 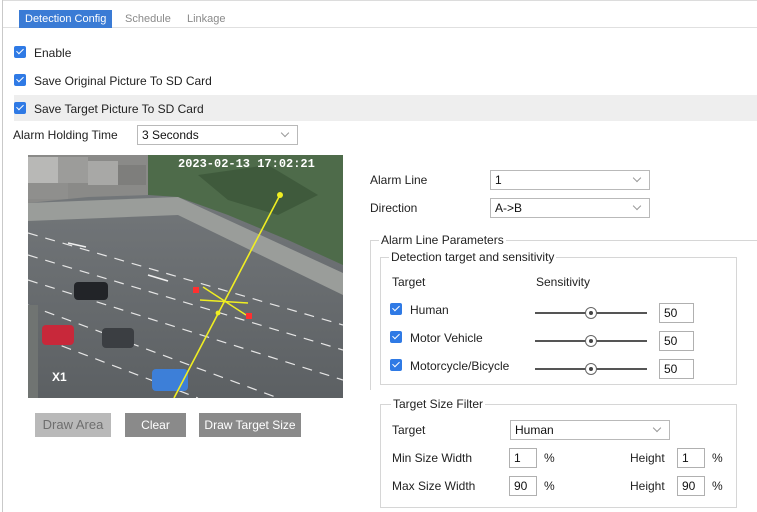 What do you see at coordinates (155, 425) in the screenshot?
I see `clear-button: Clear` at bounding box center [155, 425].